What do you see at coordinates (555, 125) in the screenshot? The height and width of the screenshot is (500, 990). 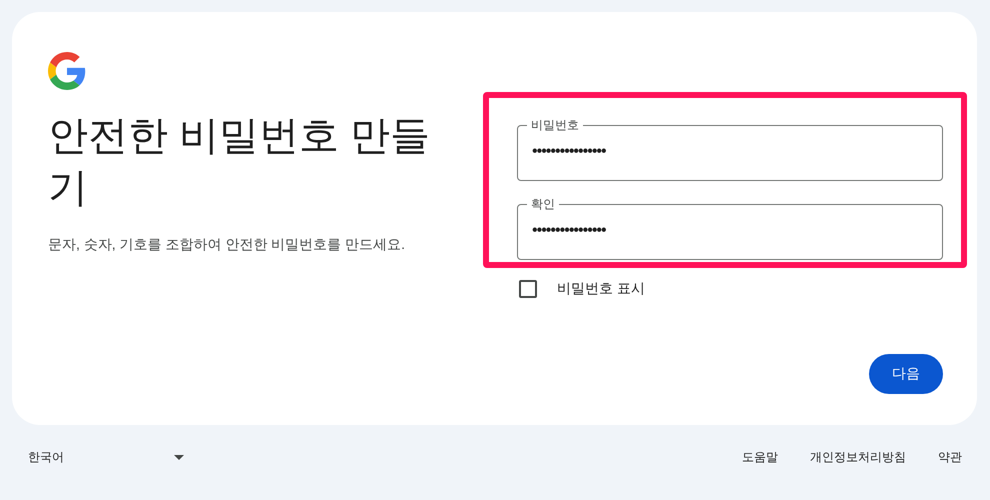 I see `field-label: 비밀번호` at bounding box center [555, 125].